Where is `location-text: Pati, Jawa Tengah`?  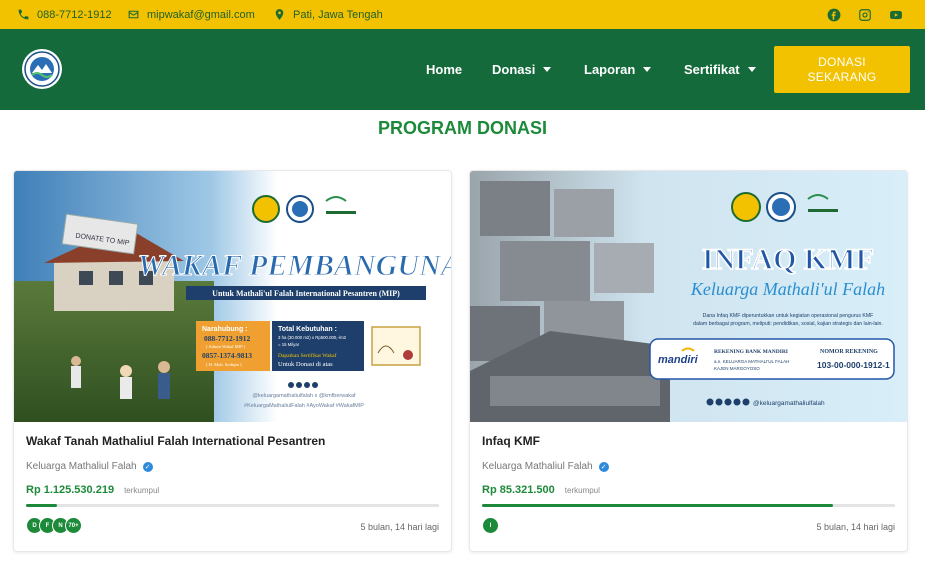 location-text: Pati, Jawa Tengah is located at coordinates (338, 14).